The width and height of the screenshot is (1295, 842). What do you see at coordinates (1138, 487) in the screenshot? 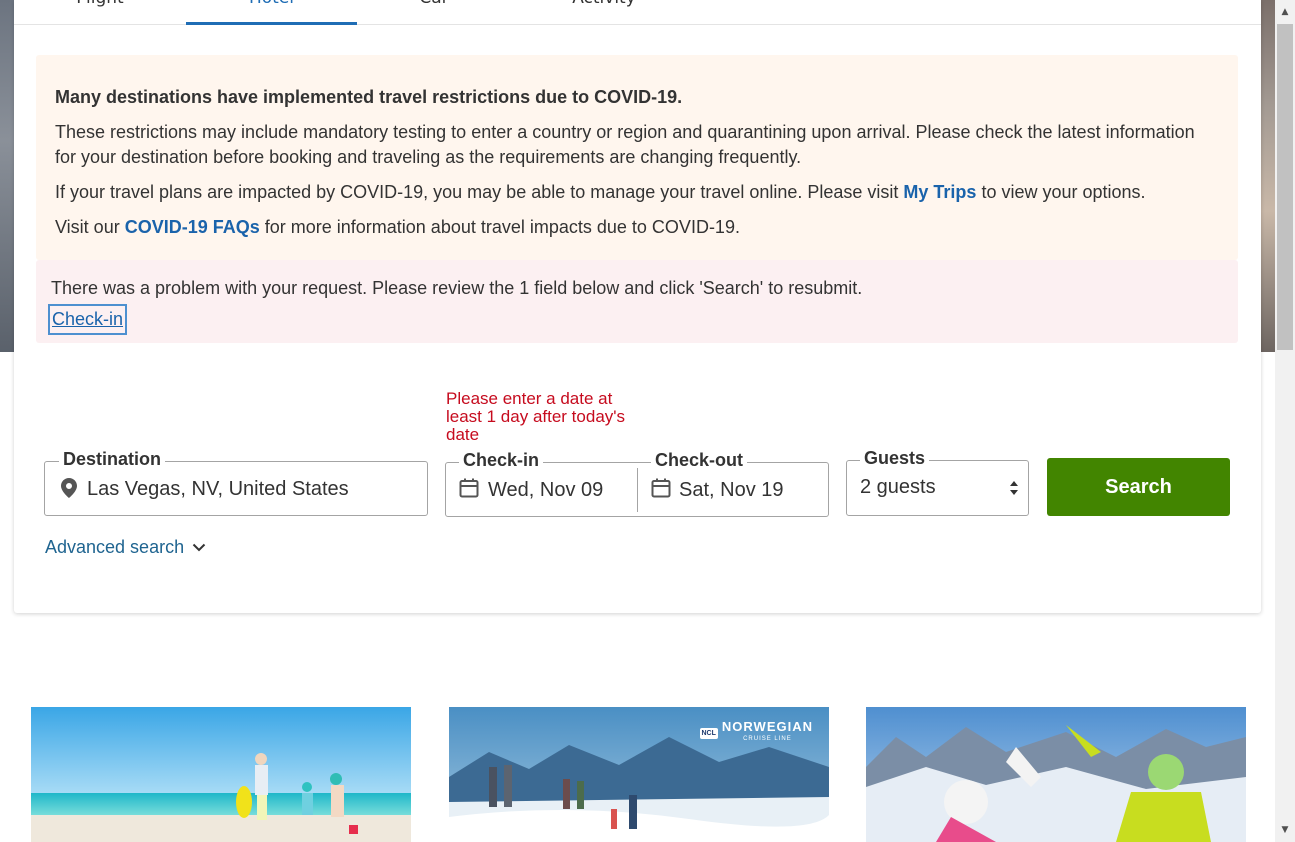
I see `search-button: Search` at bounding box center [1138, 487].